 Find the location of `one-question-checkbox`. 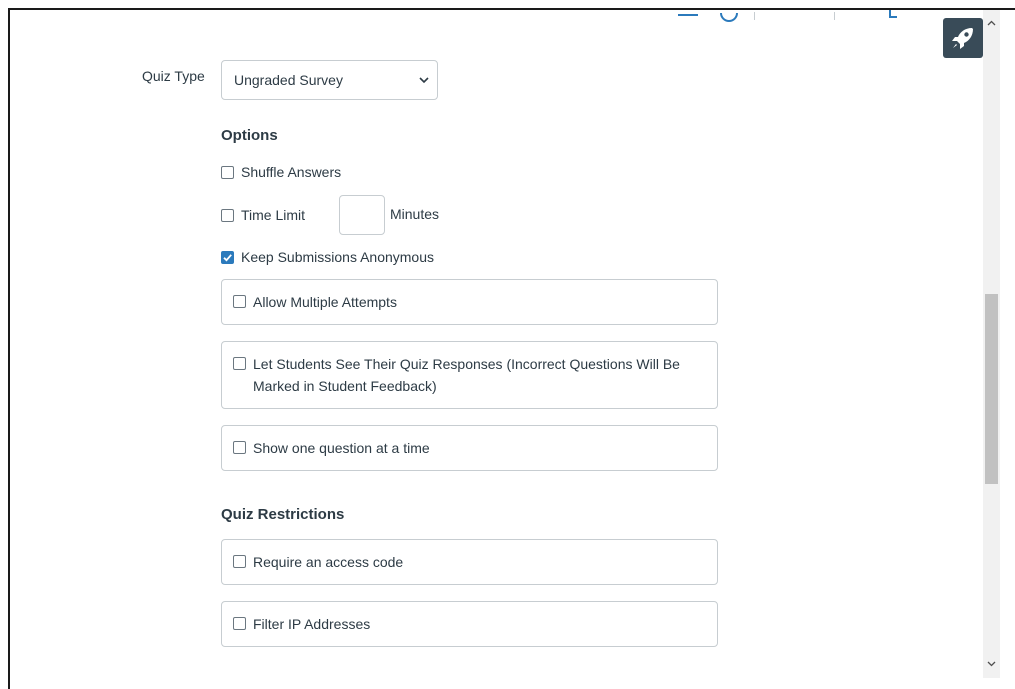

one-question-checkbox is located at coordinates (239, 447).